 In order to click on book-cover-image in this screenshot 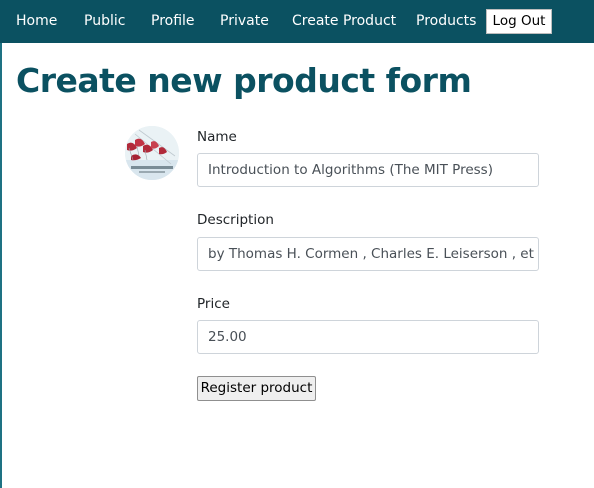, I will do `click(152, 153)`.